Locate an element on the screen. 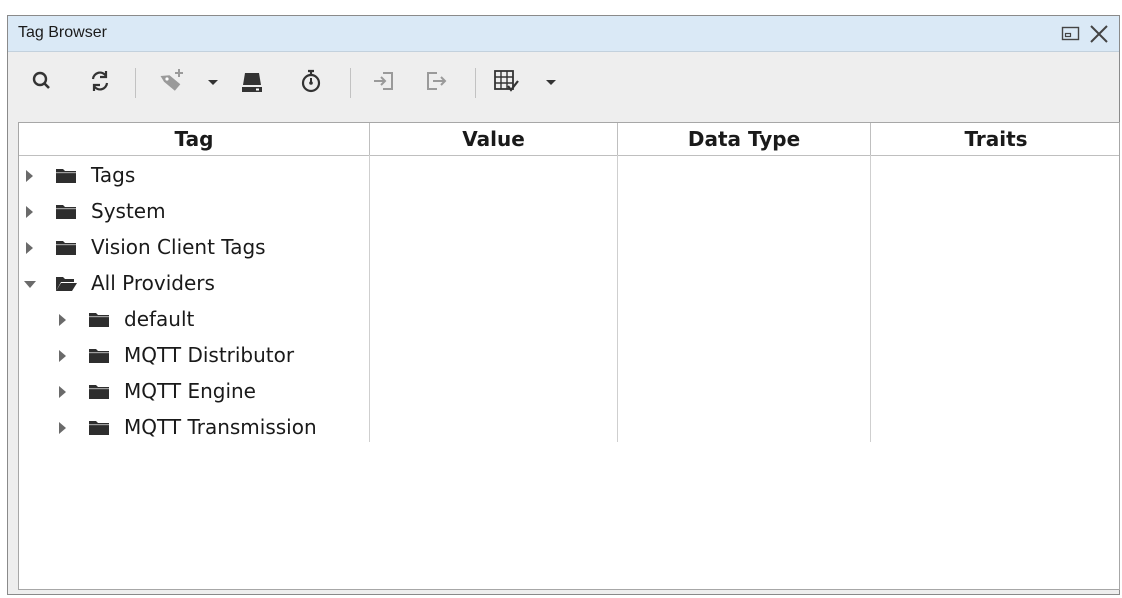  column-header-data-type: Data Type is located at coordinates (744, 139).